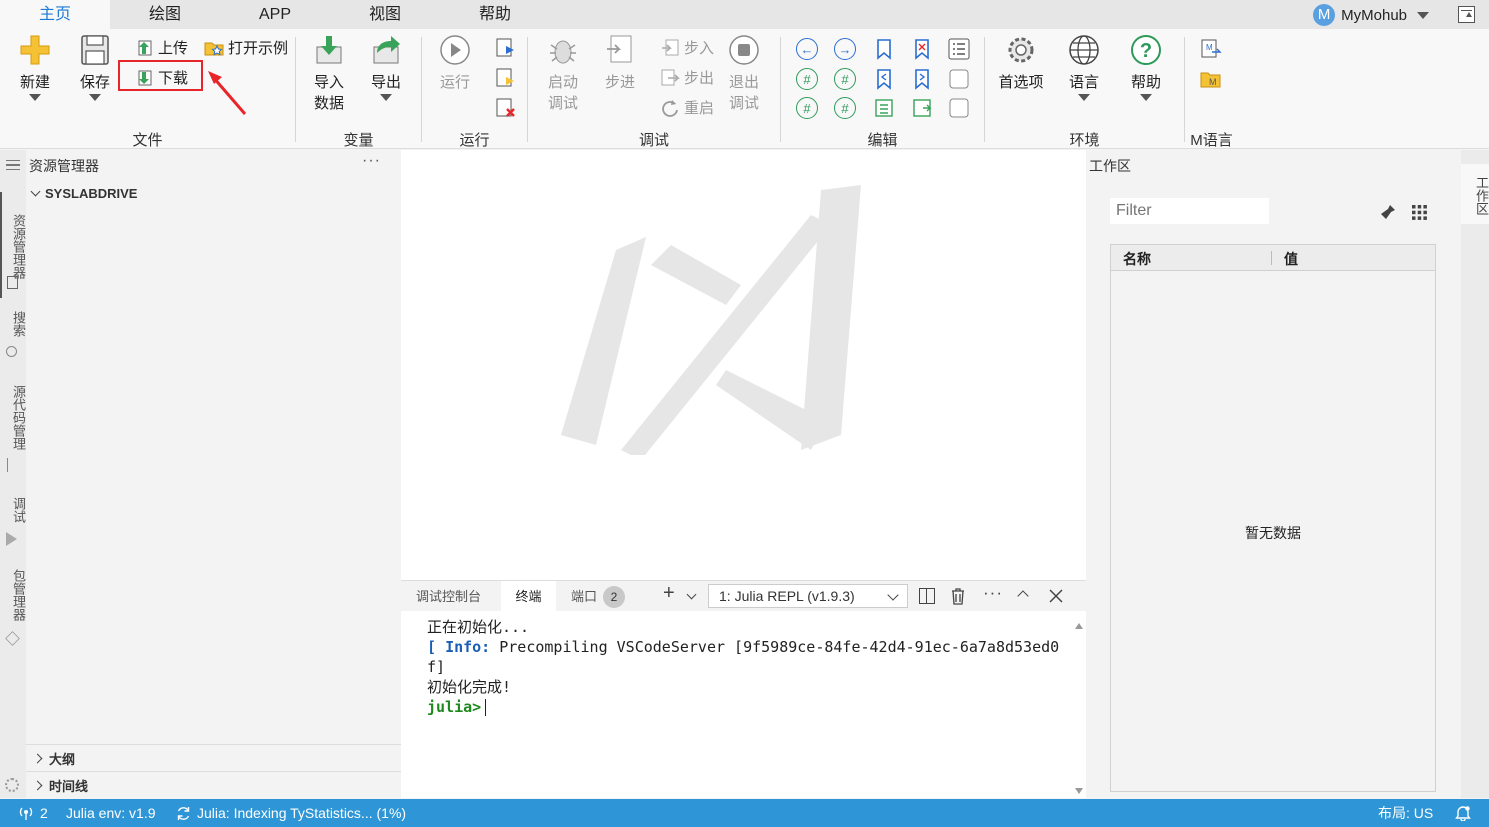  What do you see at coordinates (1056, 596) in the screenshot?
I see `close-icon` at bounding box center [1056, 596].